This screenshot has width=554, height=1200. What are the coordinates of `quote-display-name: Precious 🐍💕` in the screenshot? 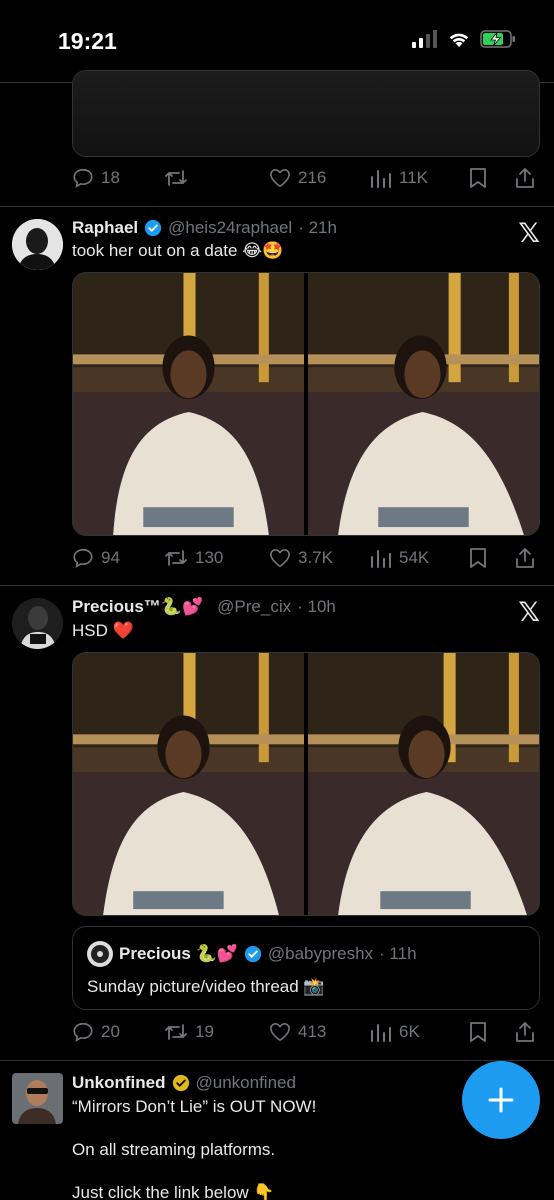 It's located at (178, 954).